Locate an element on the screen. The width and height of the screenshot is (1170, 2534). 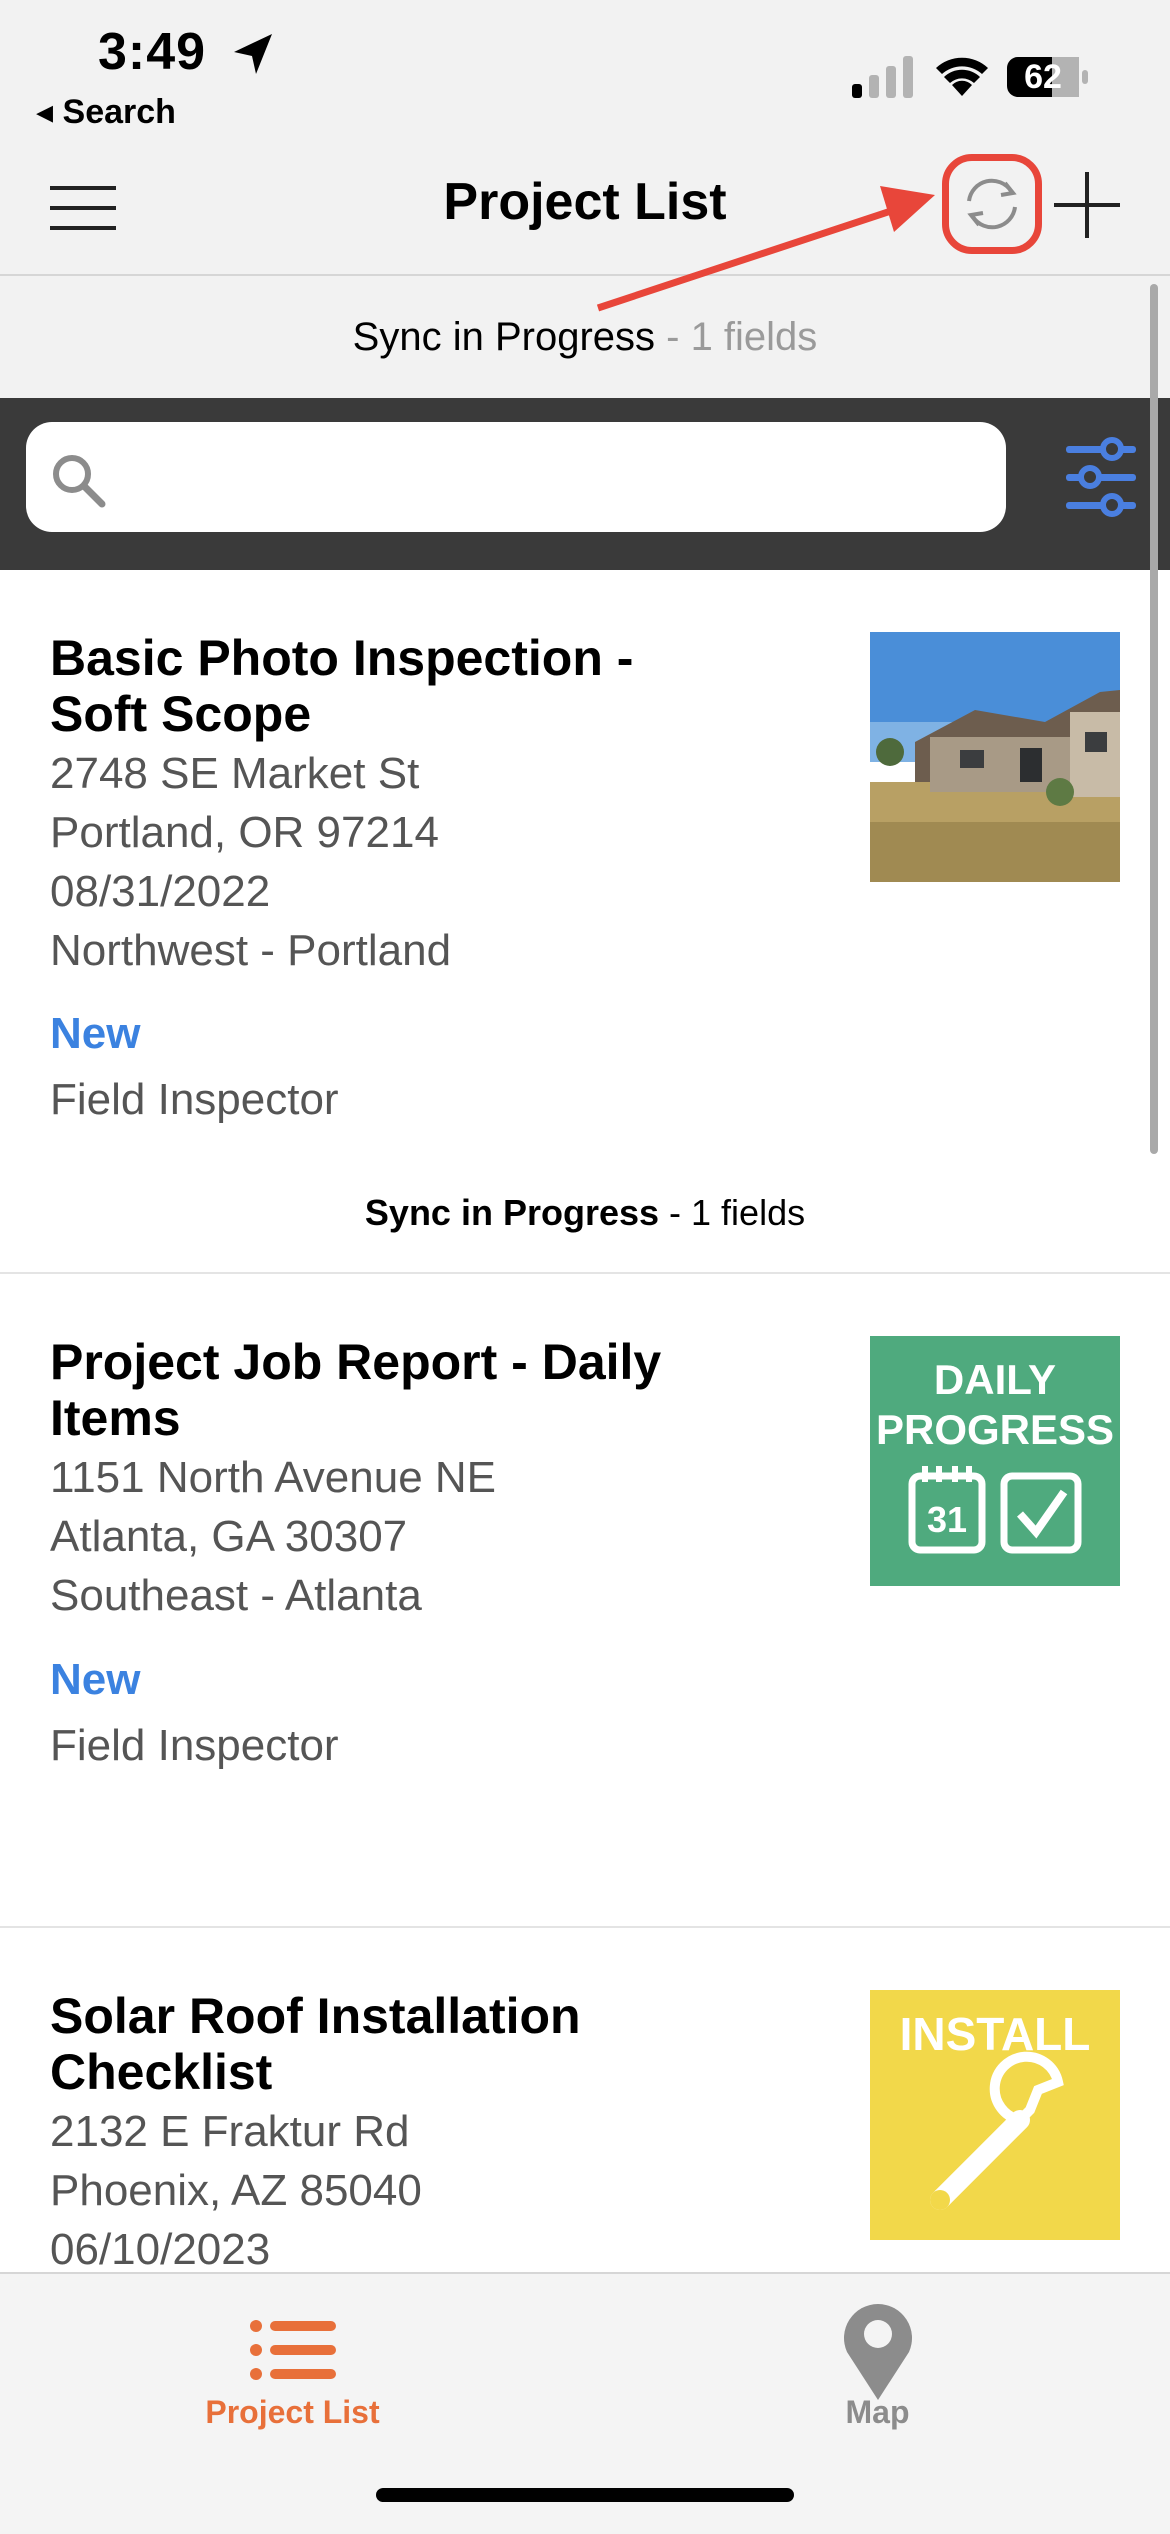
house-photo-thumbnail is located at coordinates (995, 757).